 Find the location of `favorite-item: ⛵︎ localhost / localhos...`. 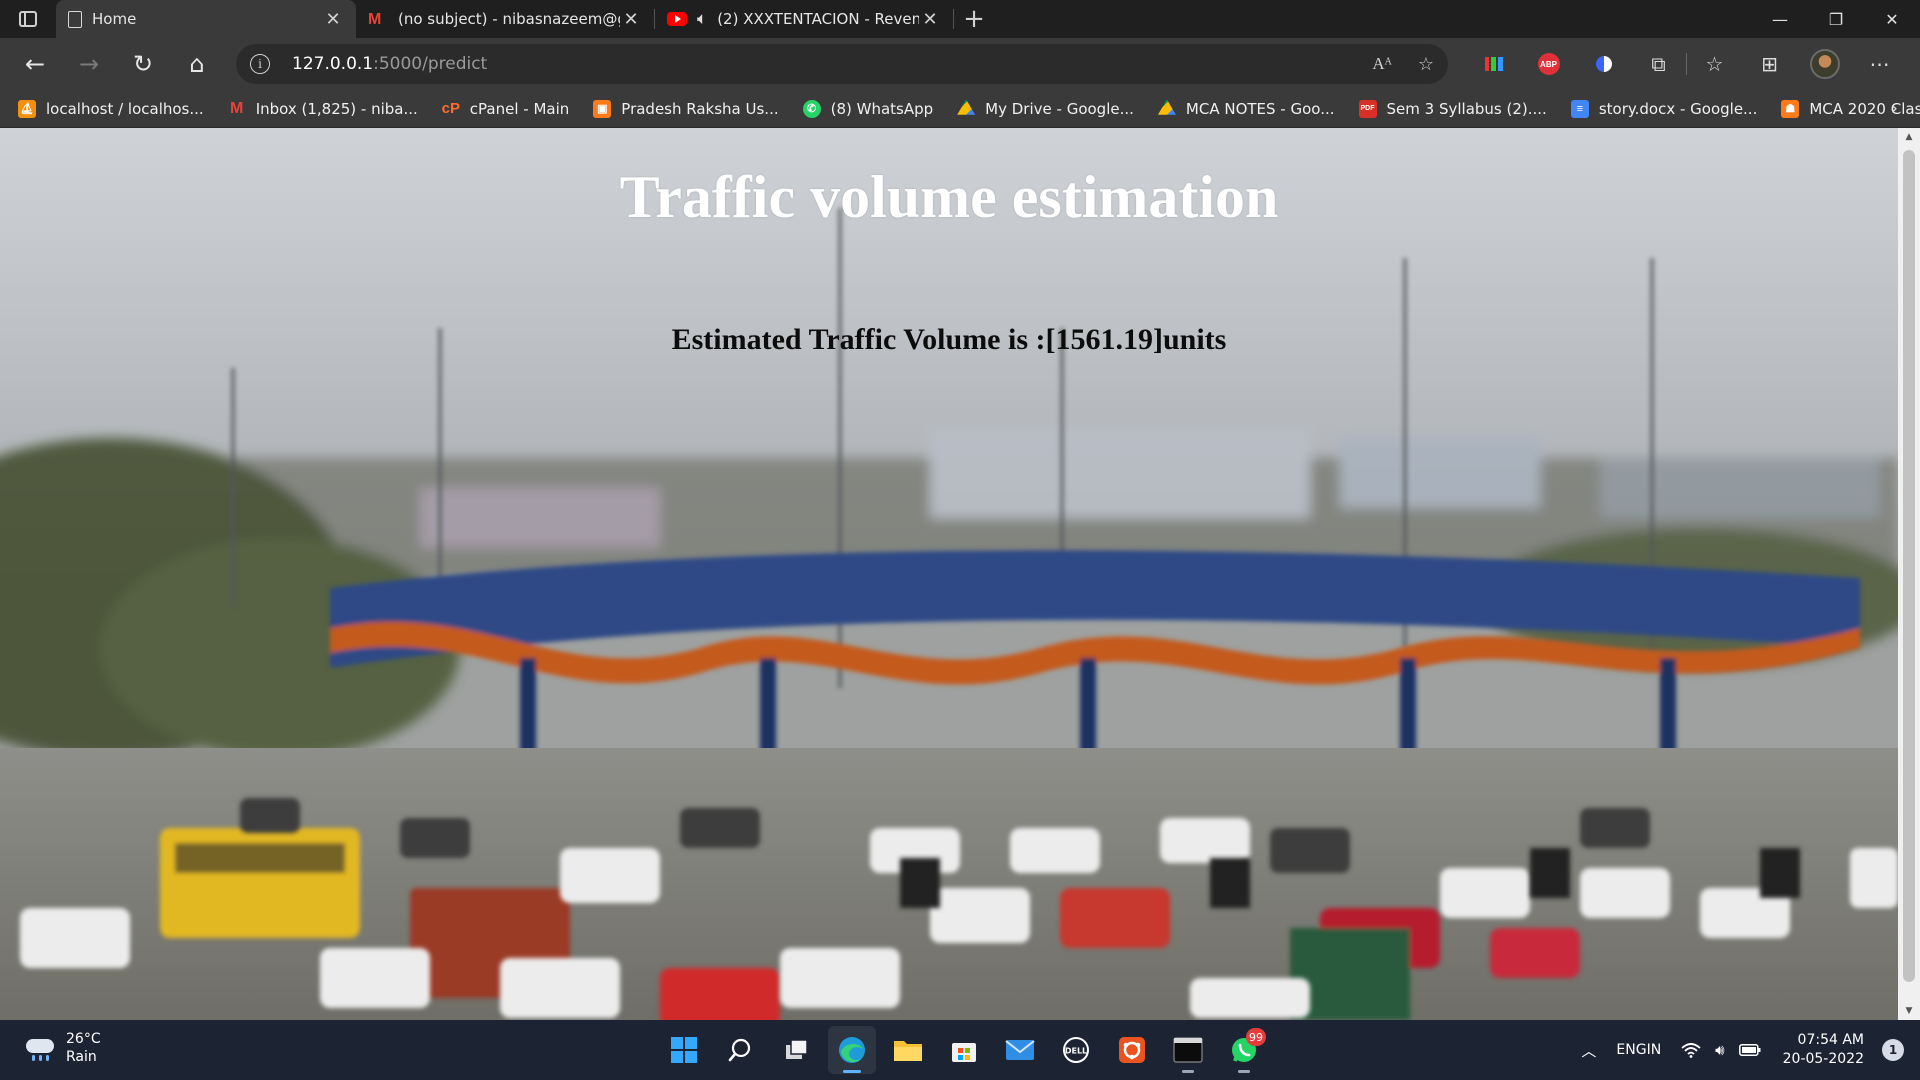

favorite-item: ⛵︎ localhost / localhos... is located at coordinates (111, 109).